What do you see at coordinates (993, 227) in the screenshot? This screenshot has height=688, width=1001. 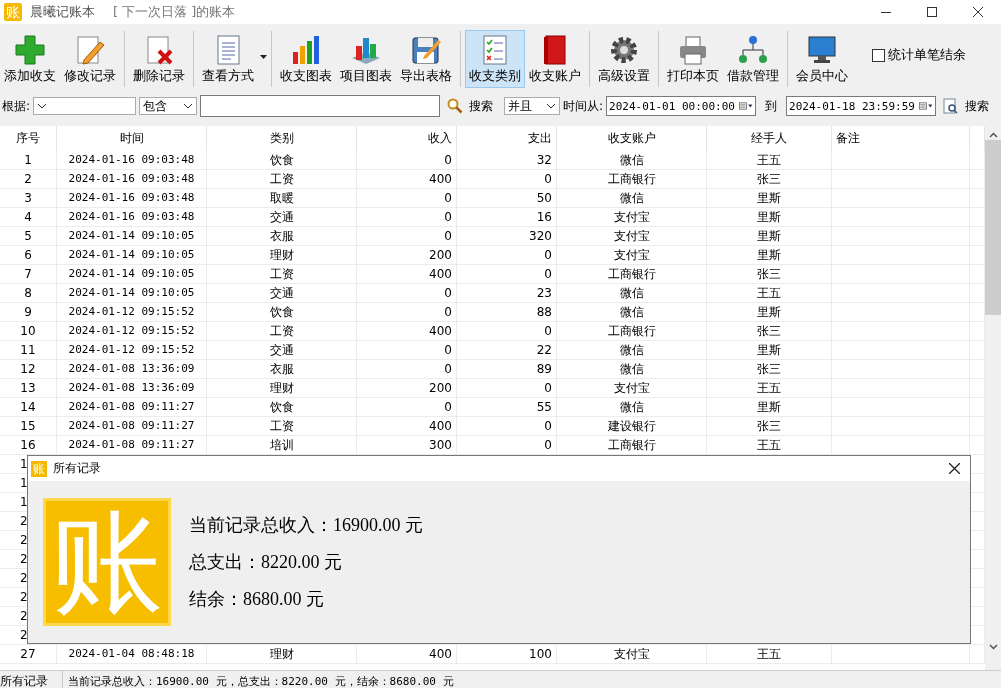 I see `scrollbar-thumb` at bounding box center [993, 227].